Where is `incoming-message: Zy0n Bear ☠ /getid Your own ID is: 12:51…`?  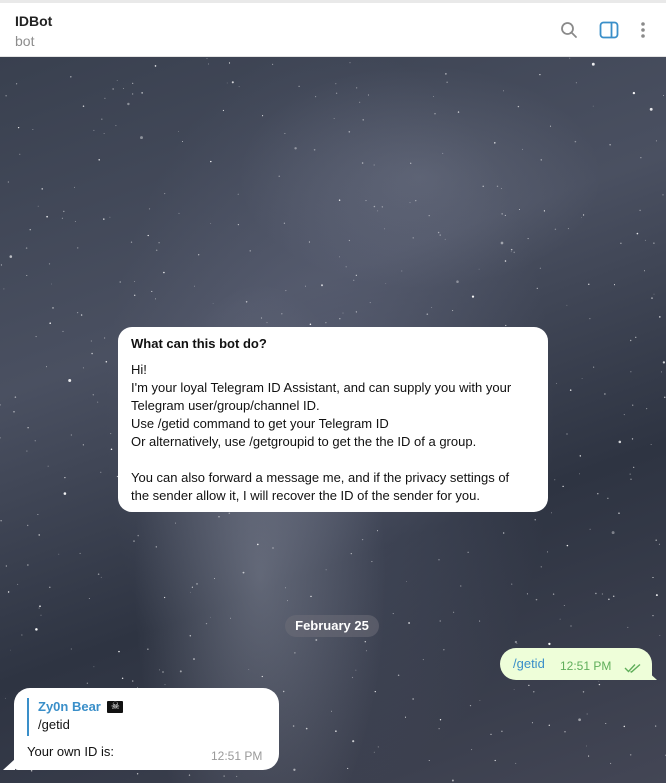
incoming-message: Zy0n Bear ☠ /getid Your own ID is: 12:51… is located at coordinates (146, 729).